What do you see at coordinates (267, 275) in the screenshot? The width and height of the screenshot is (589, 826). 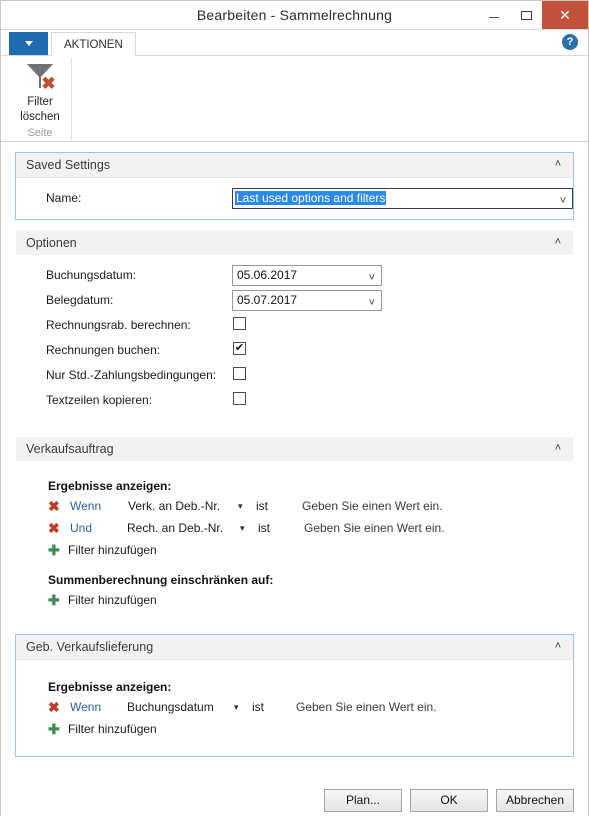 I see `buchungsdatum-value: 05.06.2017` at bounding box center [267, 275].